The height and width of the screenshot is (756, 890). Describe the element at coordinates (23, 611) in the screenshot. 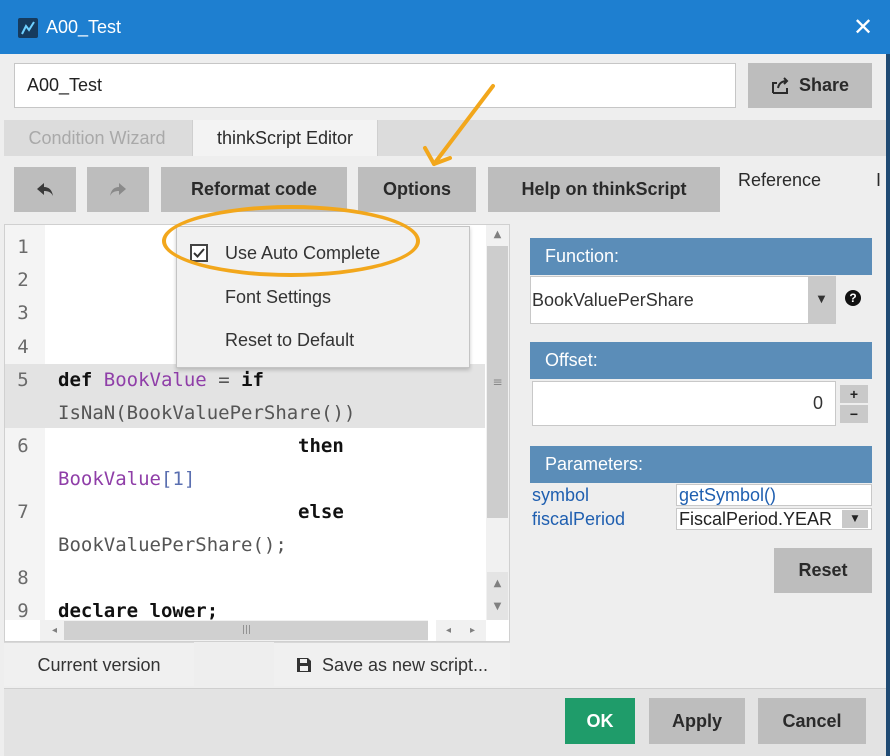

I see `line-number: 9` at that location.